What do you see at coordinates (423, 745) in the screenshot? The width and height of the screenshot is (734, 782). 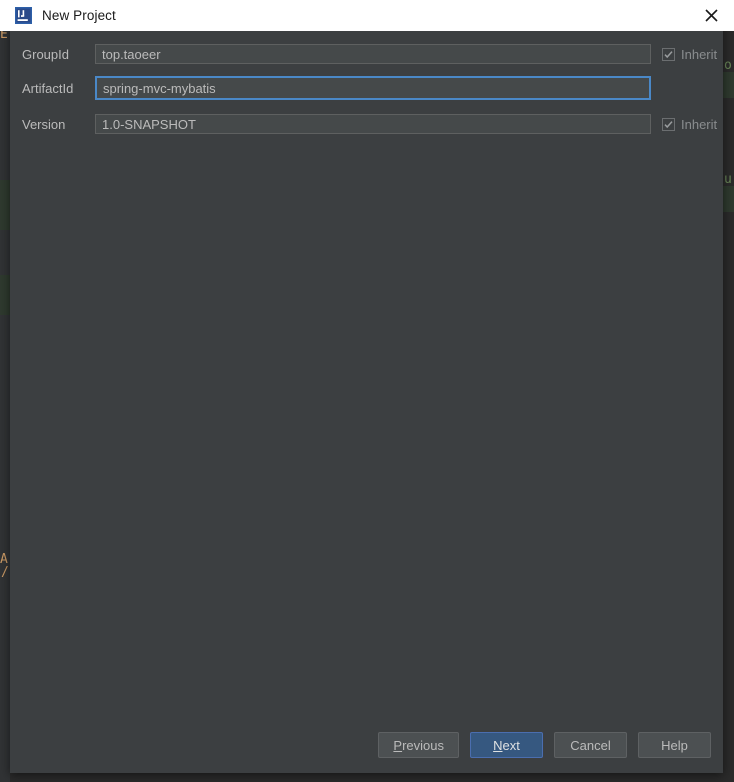 I see `button-label-suffix: revious` at bounding box center [423, 745].